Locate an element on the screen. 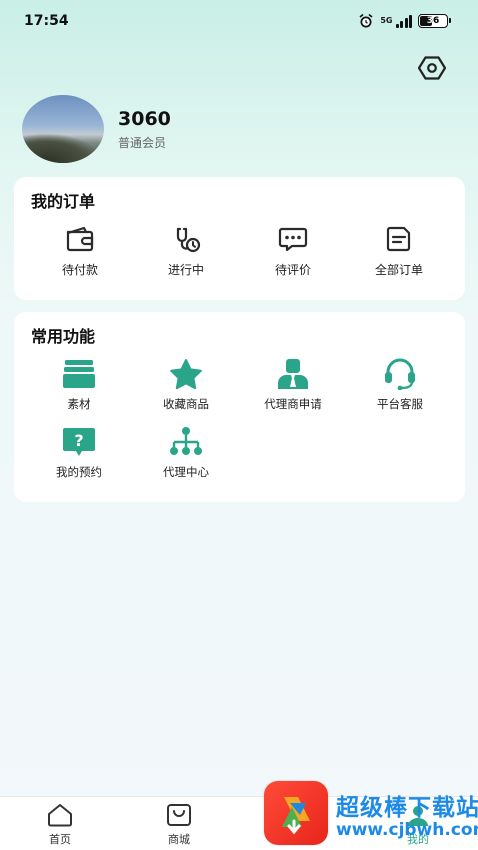 The width and height of the screenshot is (478, 850). func-label: 代理商申请 is located at coordinates (293, 404).